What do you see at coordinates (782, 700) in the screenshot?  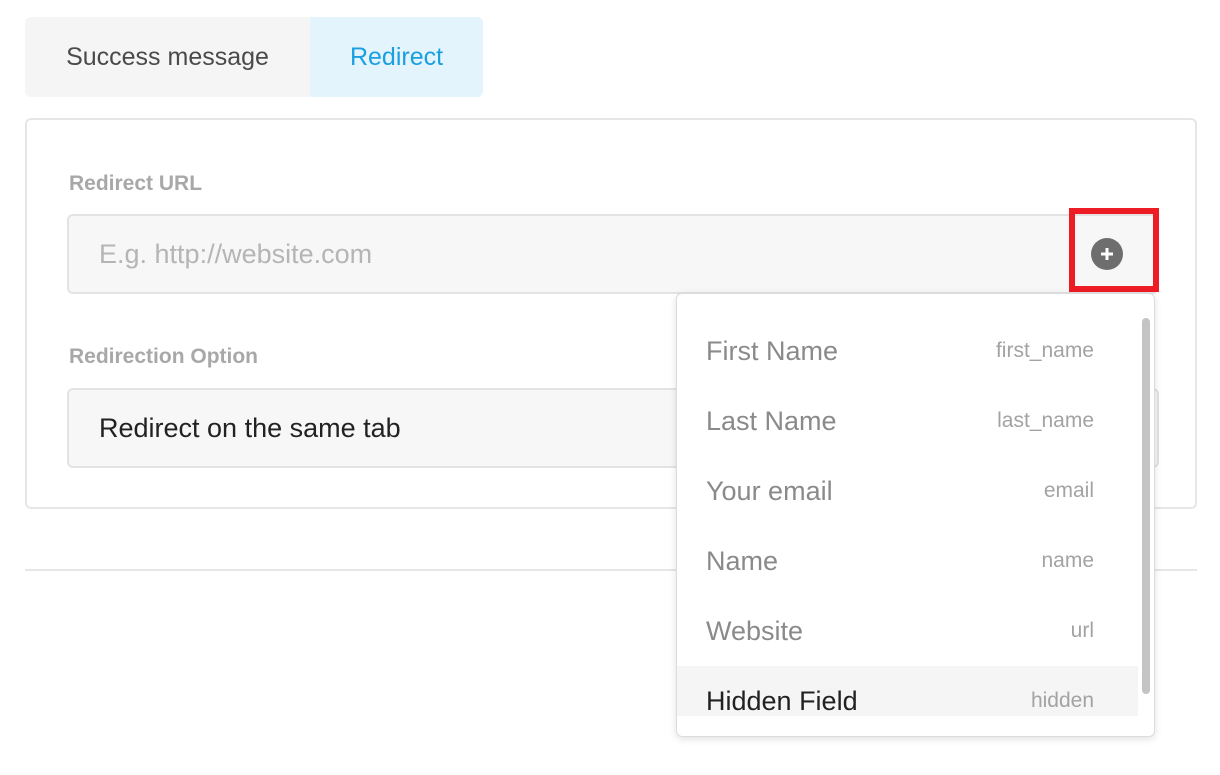 I see `dropdown-item-label: Hidden Field` at bounding box center [782, 700].